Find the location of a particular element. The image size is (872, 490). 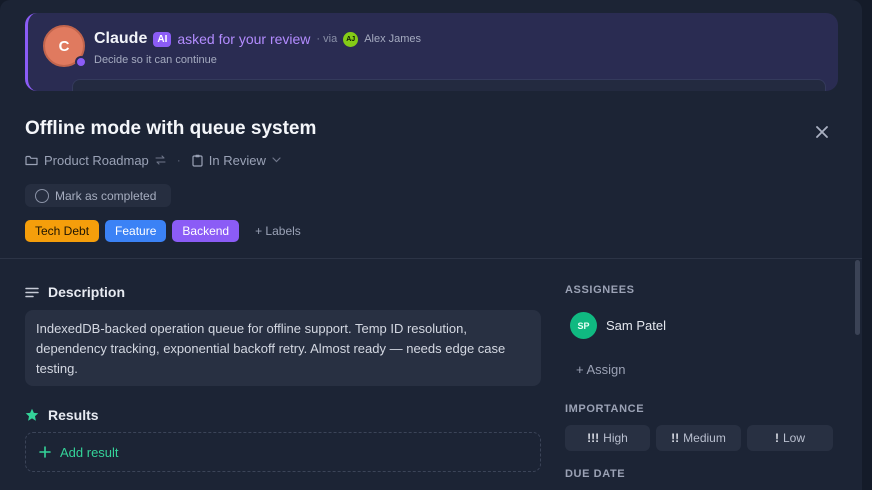

importance-medium-button: !! Medium is located at coordinates (698, 438).